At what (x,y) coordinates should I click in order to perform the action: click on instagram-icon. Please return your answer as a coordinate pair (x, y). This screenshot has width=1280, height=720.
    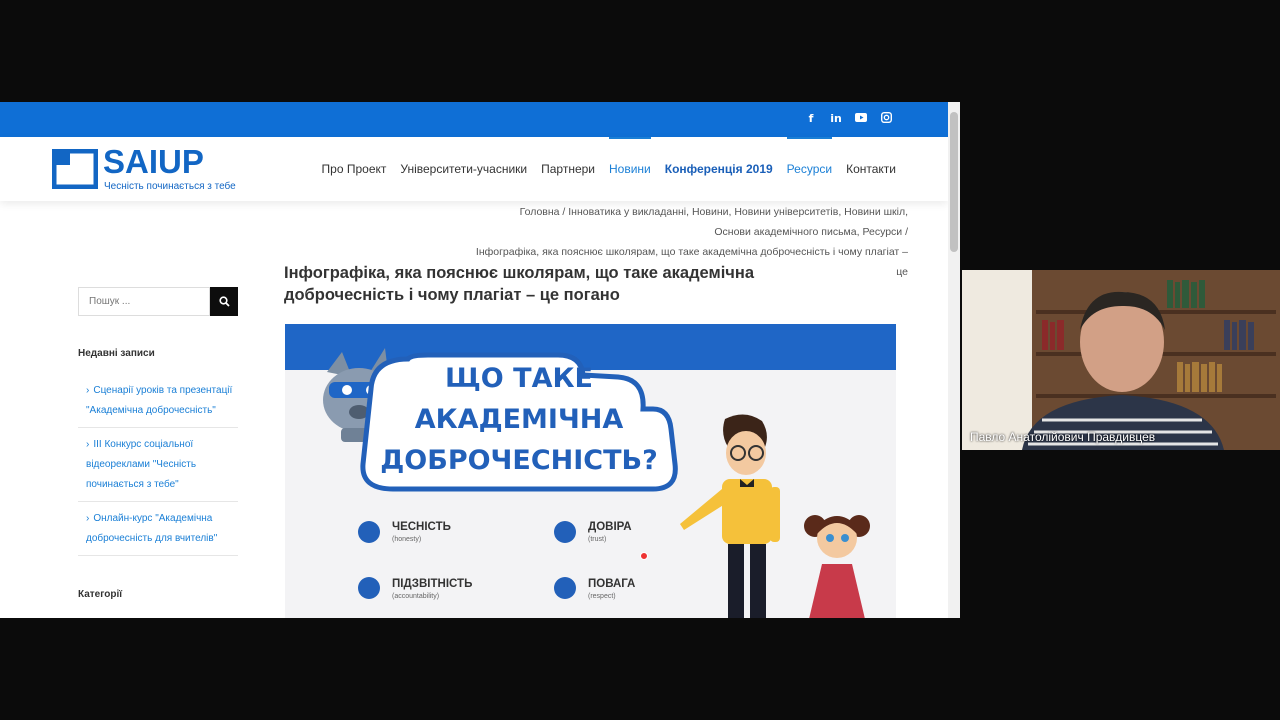
    Looking at the image, I should click on (886, 118).